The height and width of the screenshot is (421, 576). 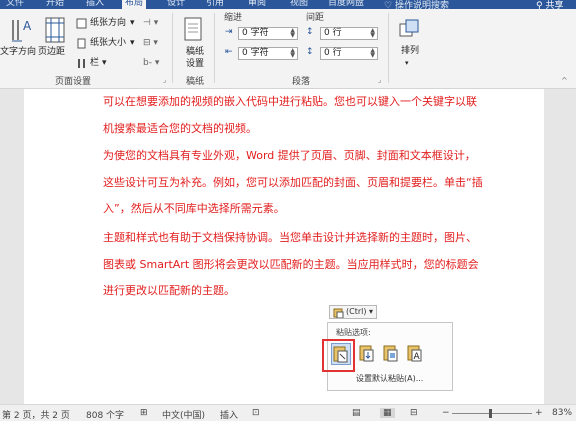 What do you see at coordinates (346, 4) in the screenshot?
I see `tab-baidu-netdisk: 百度网盘` at bounding box center [346, 4].